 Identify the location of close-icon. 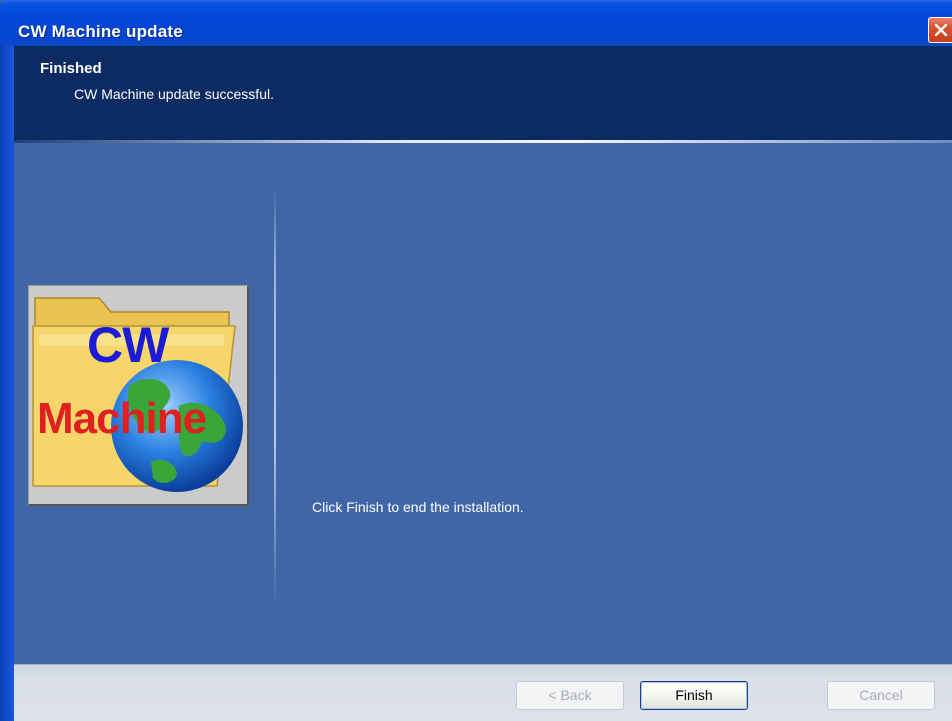
(941, 30).